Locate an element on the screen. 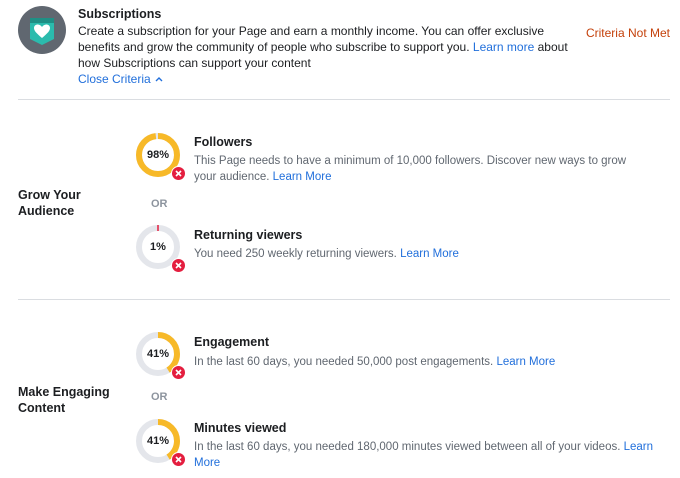 This screenshot has height=478, width=680. group-label-engaging-content: Make Engaging Content is located at coordinates (64, 400).